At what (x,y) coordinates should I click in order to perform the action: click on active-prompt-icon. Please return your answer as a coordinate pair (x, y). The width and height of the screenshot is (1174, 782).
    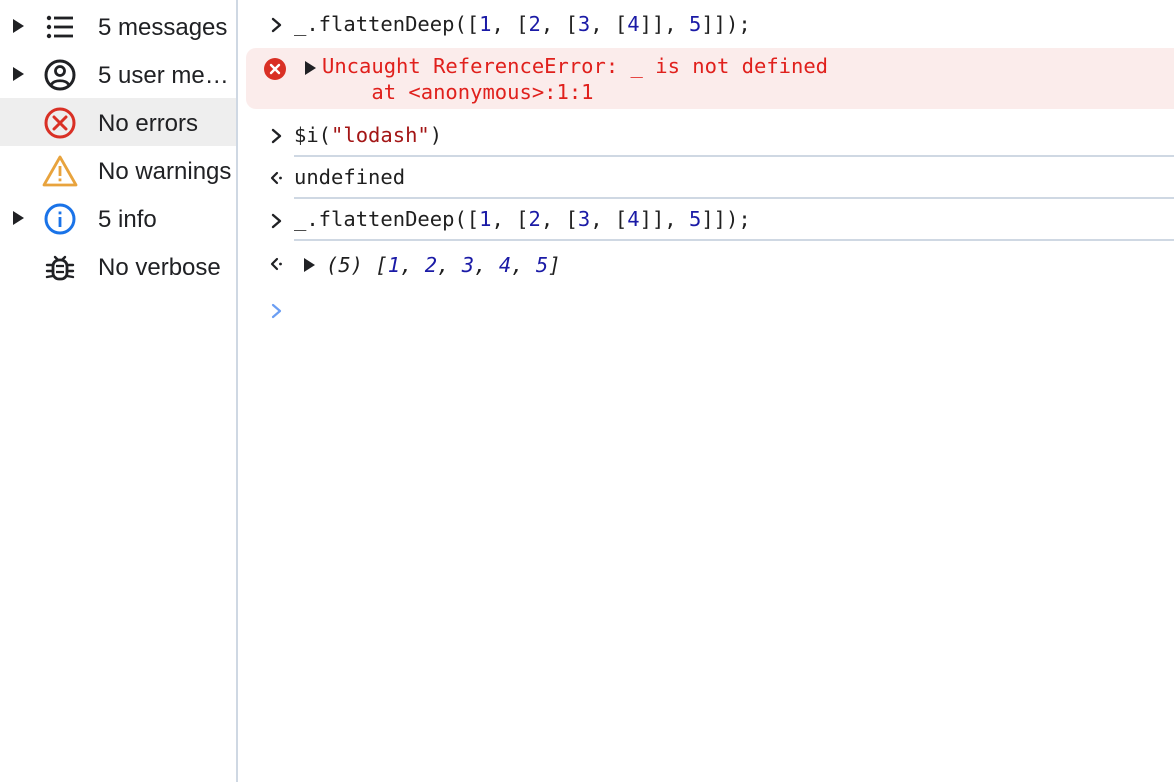
    Looking at the image, I should click on (277, 311).